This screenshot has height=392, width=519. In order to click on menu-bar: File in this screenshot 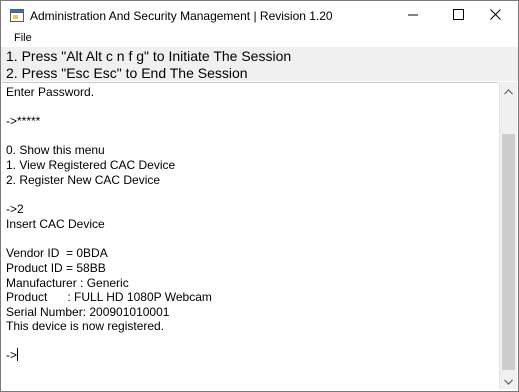, I will do `click(259, 39)`.